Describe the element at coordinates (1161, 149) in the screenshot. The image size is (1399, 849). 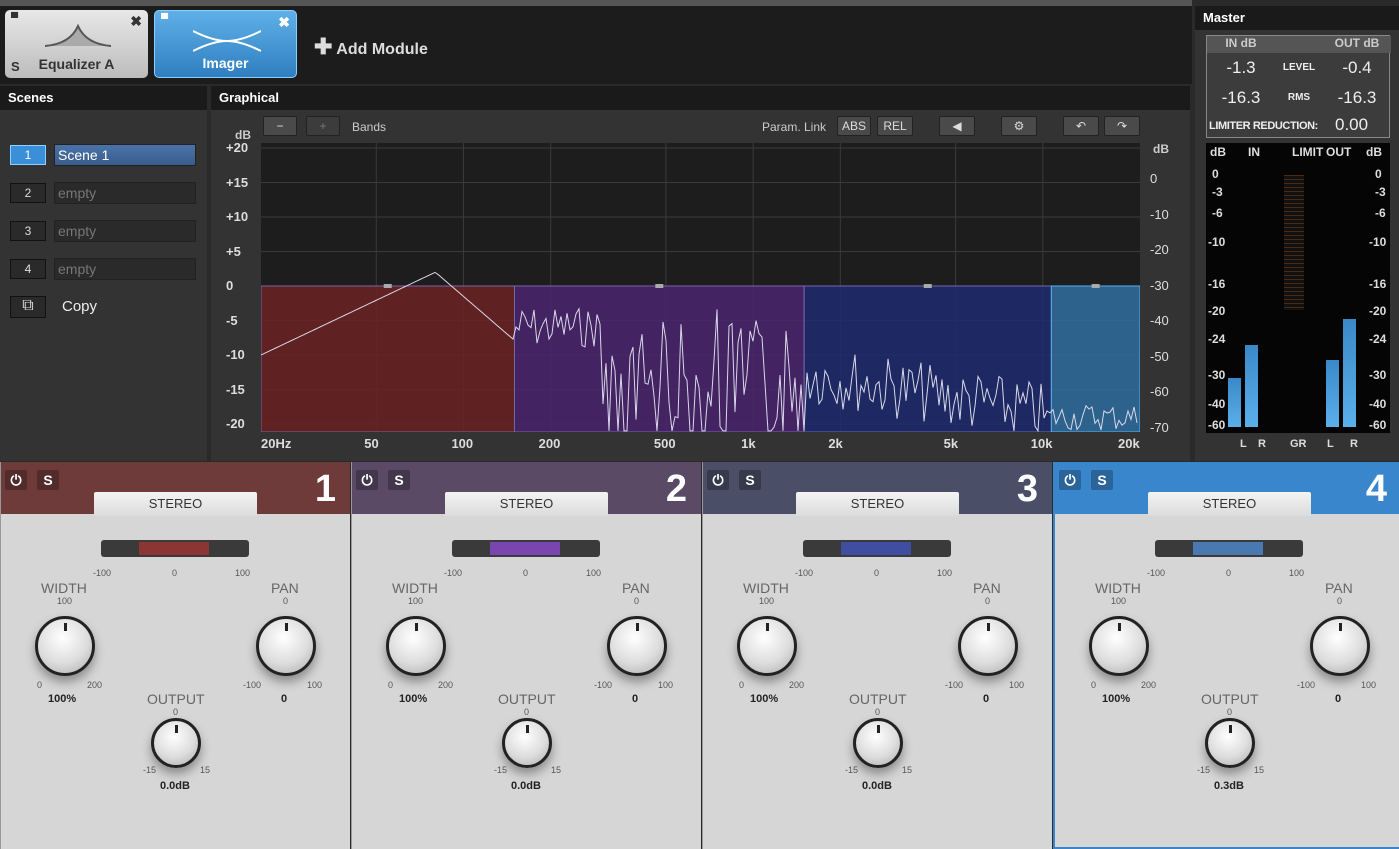
I see `right-unit: dB` at that location.